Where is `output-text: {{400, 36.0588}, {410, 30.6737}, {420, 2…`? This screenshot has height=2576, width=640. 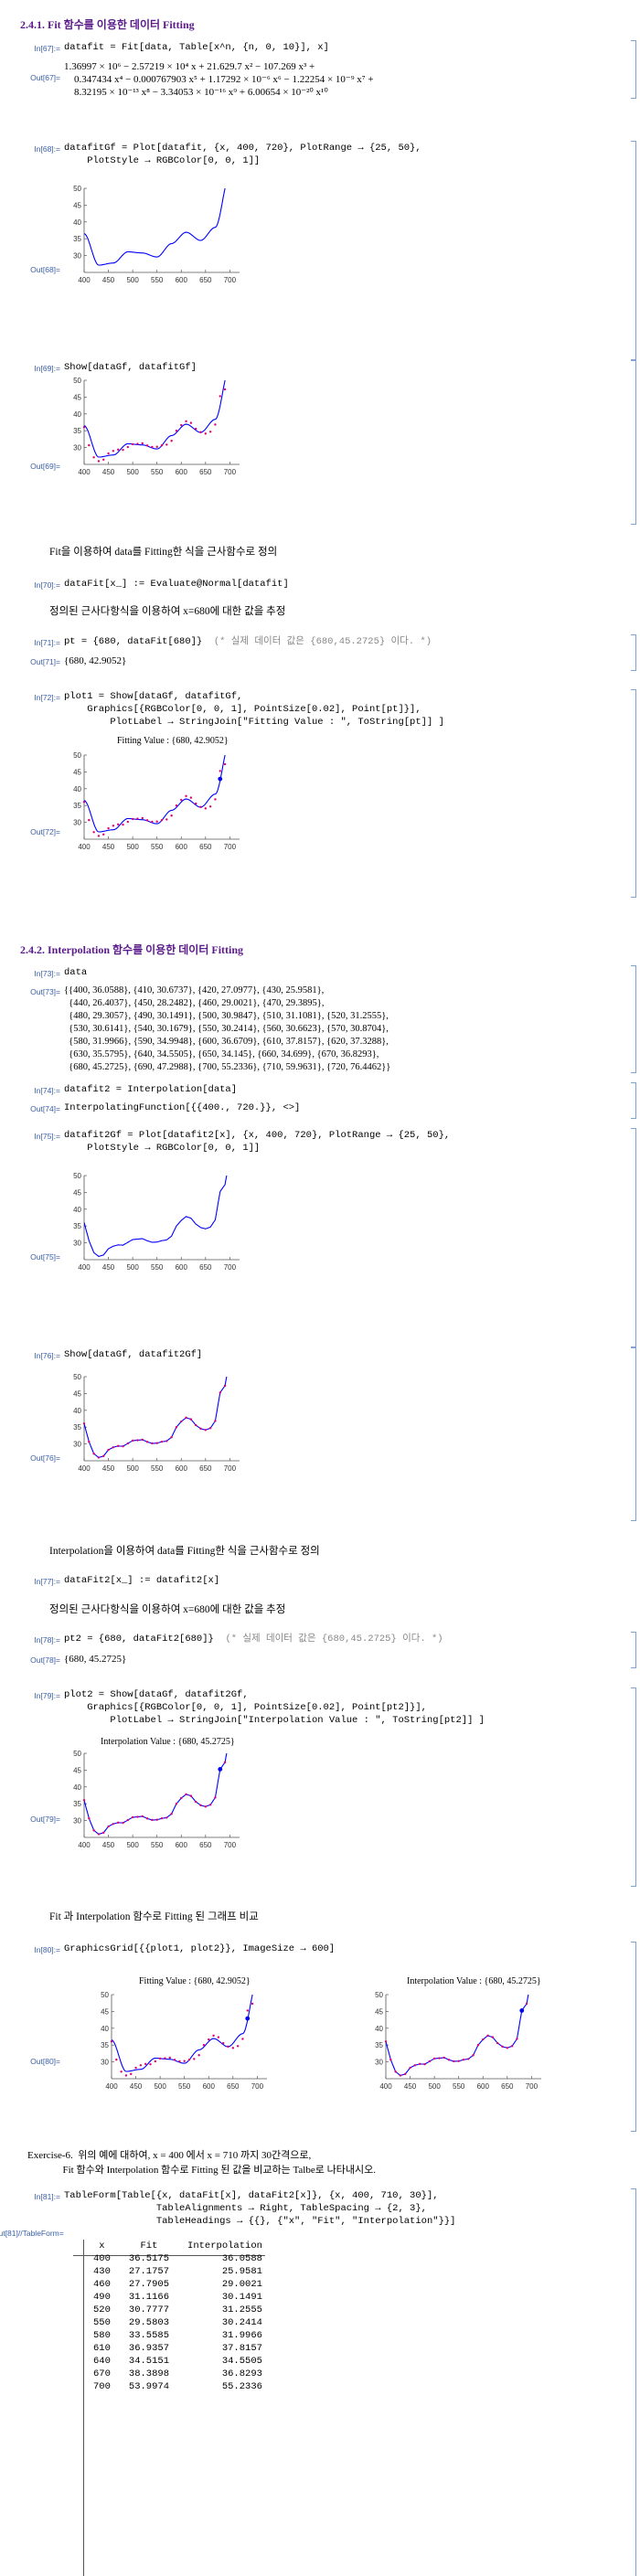
output-text: {{400, 36.0588}, {410, 30.6737}, {420, 2… is located at coordinates (227, 1028).